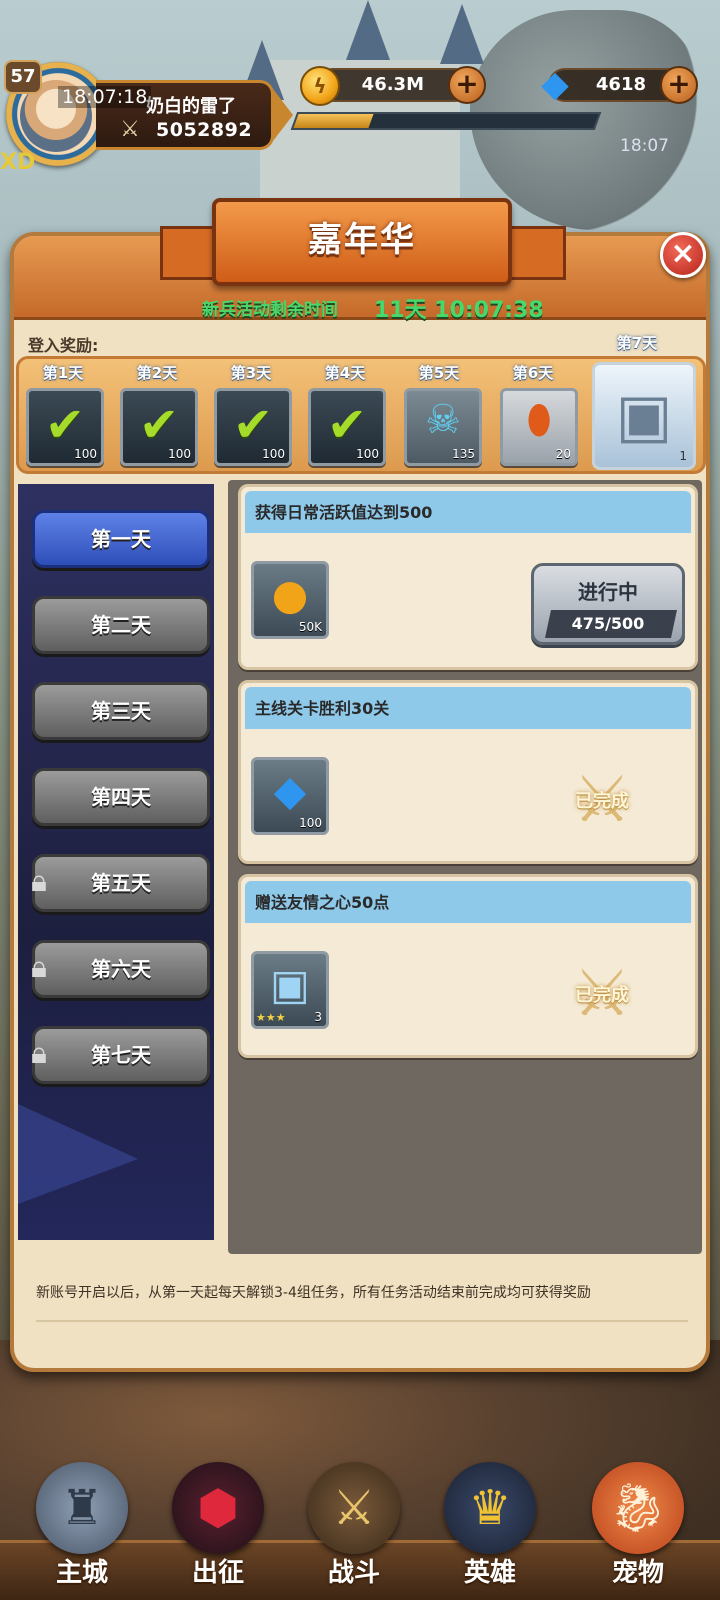 This screenshot has width=720, height=1600. What do you see at coordinates (322, 708) in the screenshot?
I see `task-title: 主线关卡胜利30关` at bounding box center [322, 708].